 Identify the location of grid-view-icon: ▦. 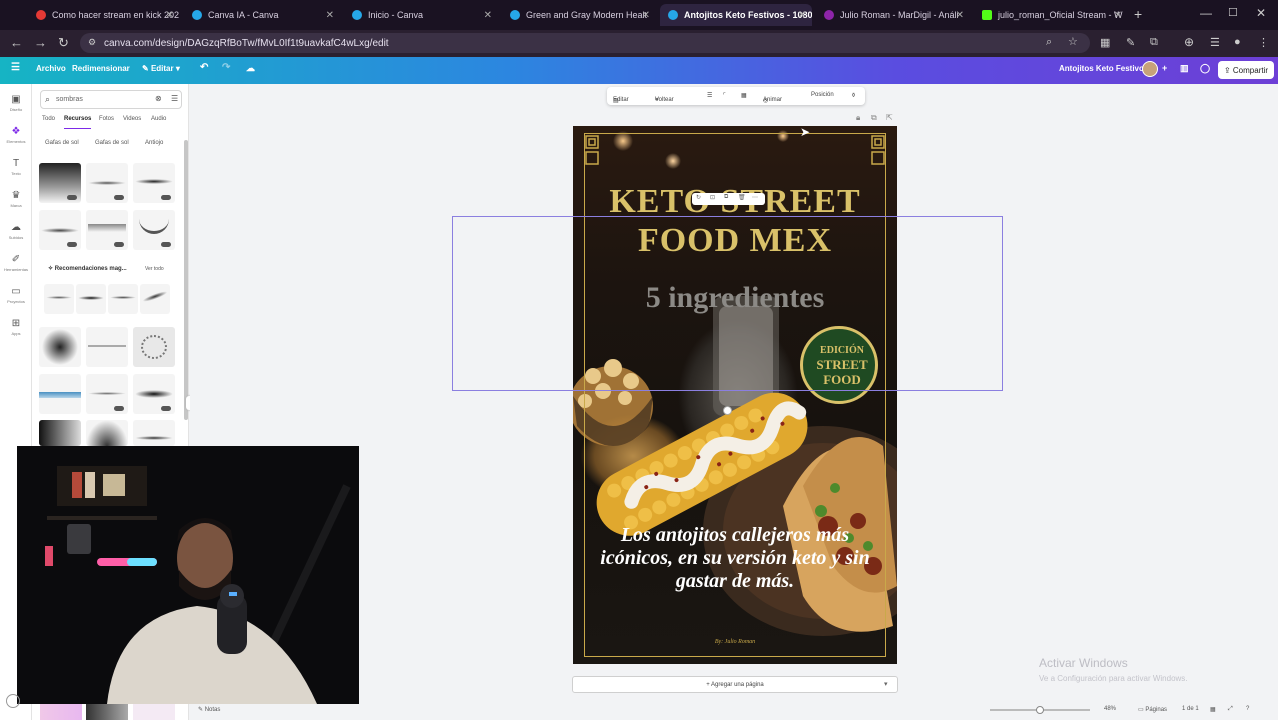
(1213, 709).